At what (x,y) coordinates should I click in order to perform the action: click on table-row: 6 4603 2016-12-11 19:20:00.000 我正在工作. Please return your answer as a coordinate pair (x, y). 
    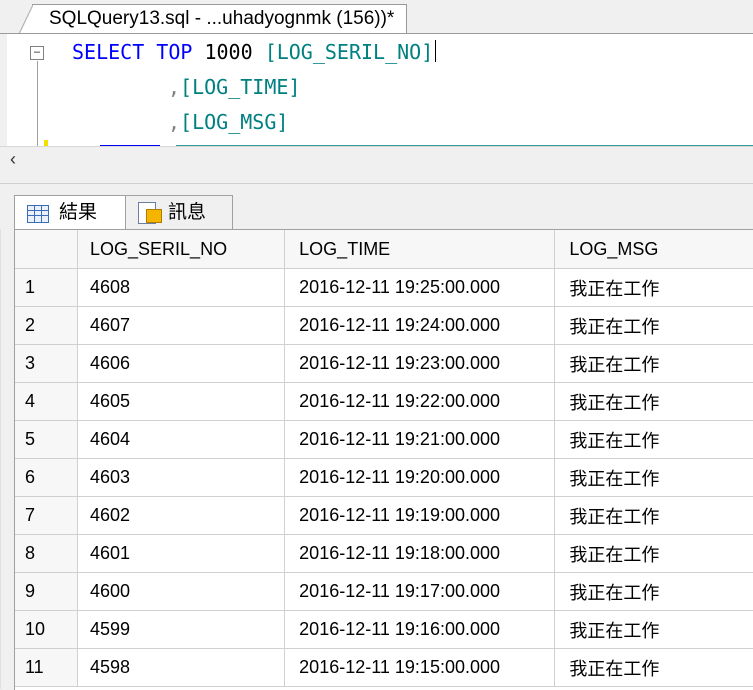
    Looking at the image, I should click on (384, 477).